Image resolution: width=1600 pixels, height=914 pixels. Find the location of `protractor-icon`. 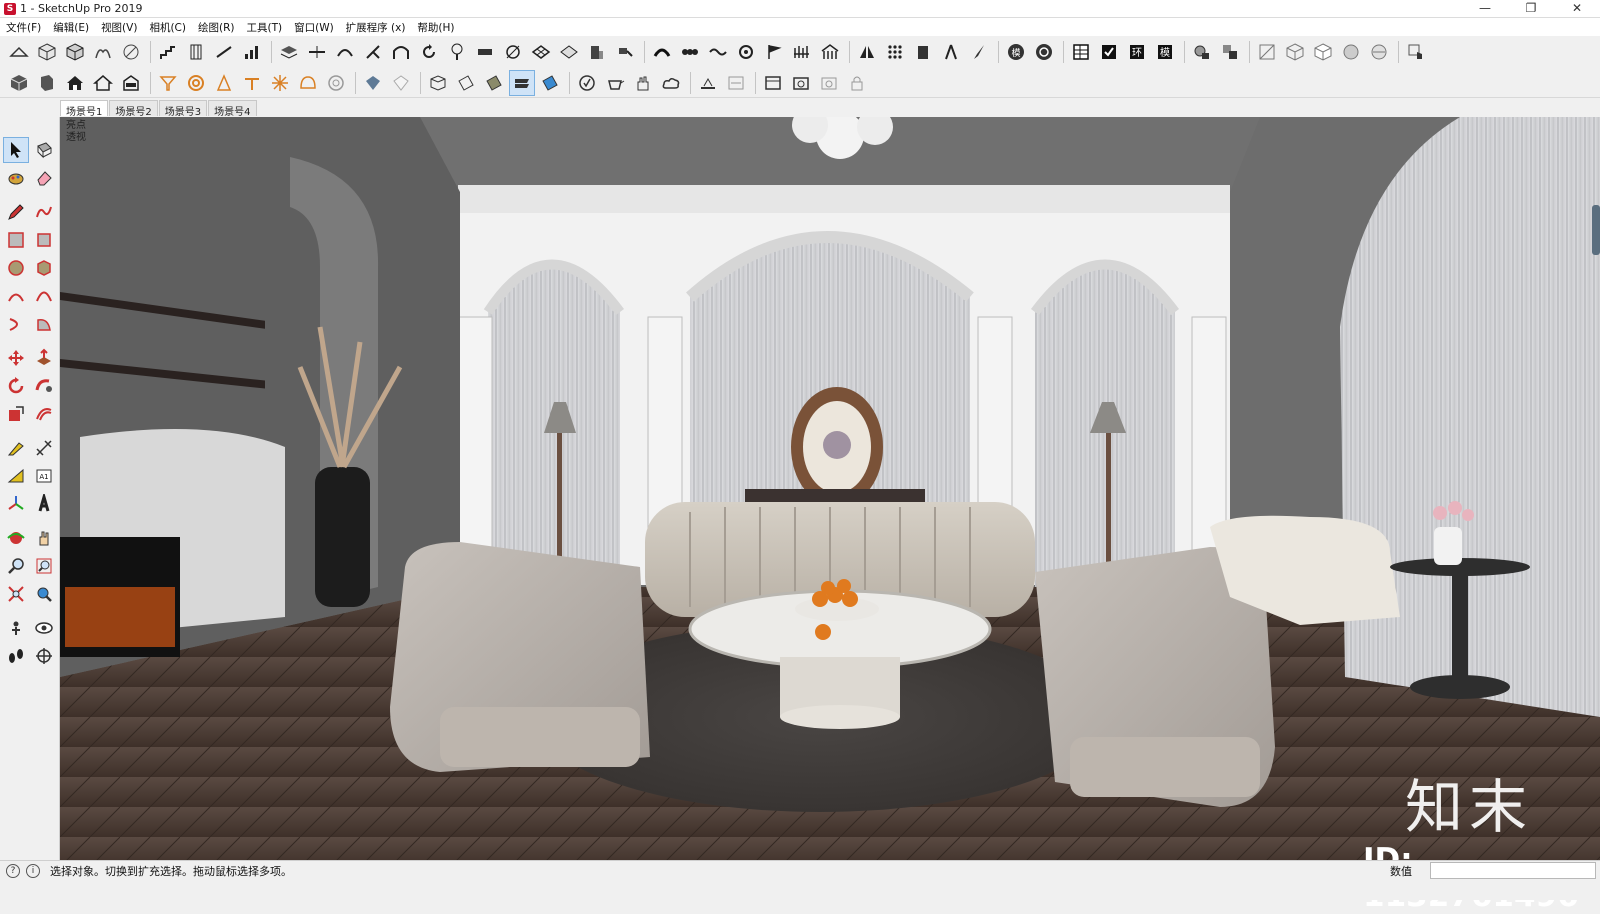

protractor-icon is located at coordinates (16, 476).